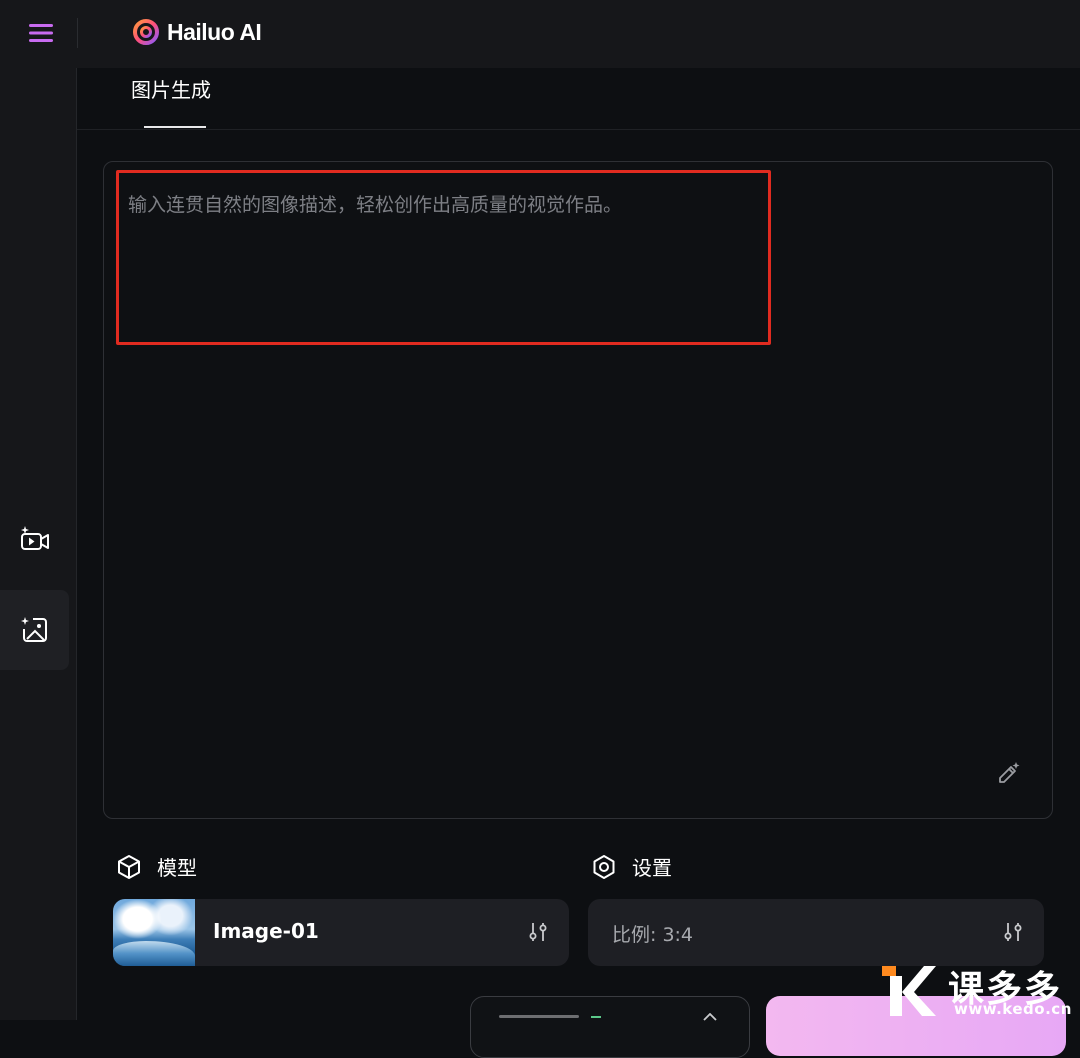  Describe the element at coordinates (653, 935) in the screenshot. I see `ratio-value: 比例: 3:4` at that location.